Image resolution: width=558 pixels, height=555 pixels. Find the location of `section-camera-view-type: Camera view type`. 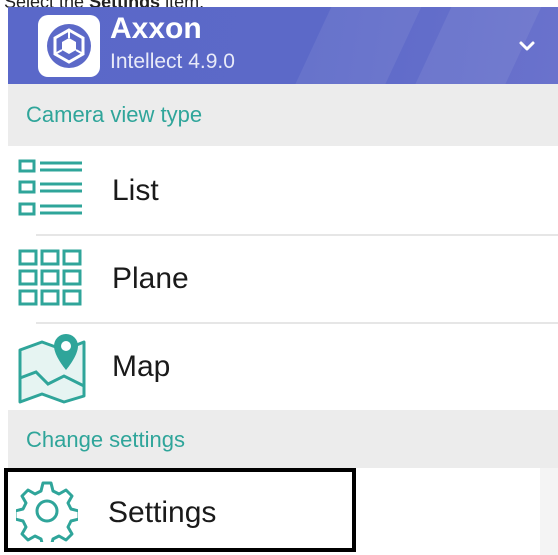

section-camera-view-type: Camera view type is located at coordinates (283, 115).